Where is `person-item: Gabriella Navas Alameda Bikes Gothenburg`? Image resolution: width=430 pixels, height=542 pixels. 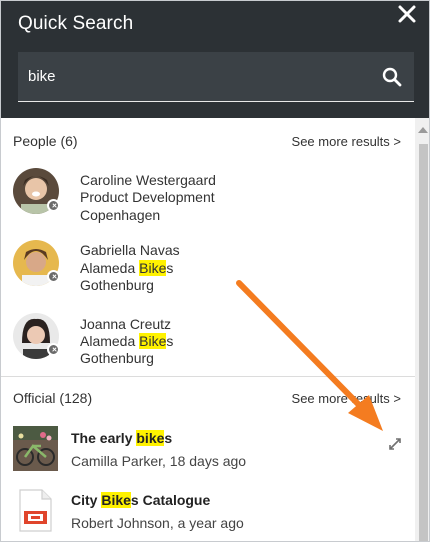
person-item: Gabriella Navas Alameda Bikes Gothenburg is located at coordinates (208, 270).